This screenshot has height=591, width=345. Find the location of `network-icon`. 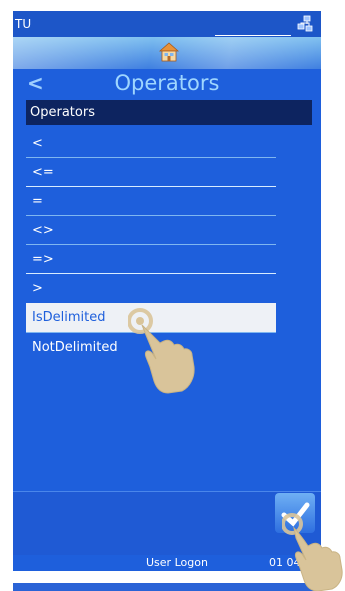

network-icon is located at coordinates (305, 23).